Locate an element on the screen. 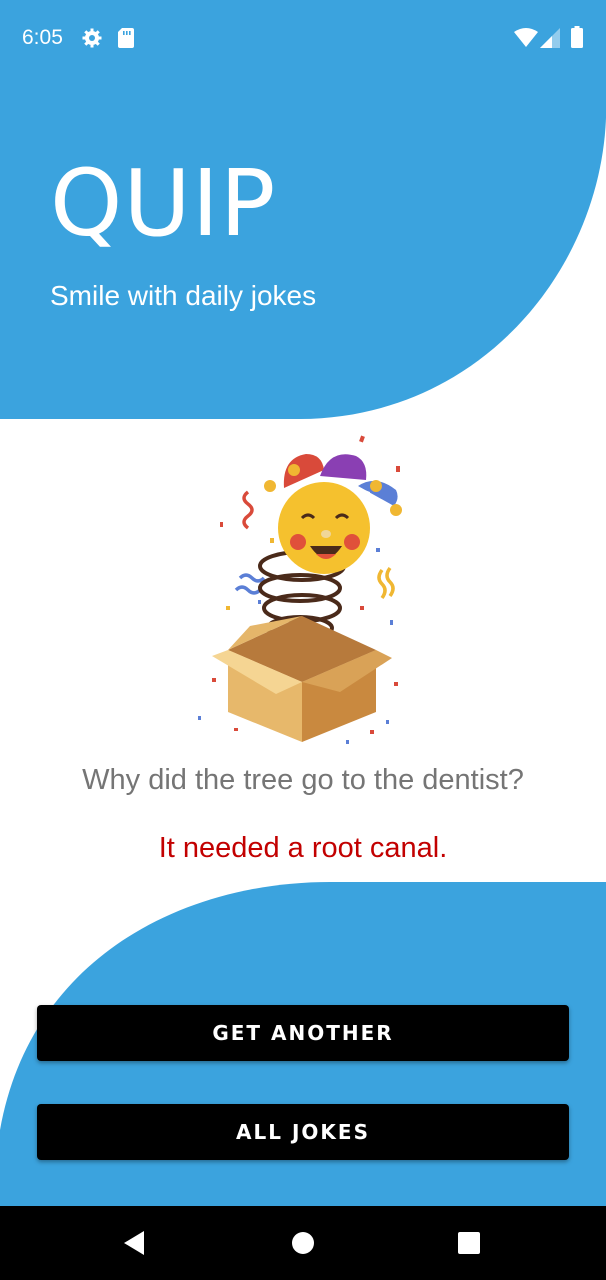 This screenshot has height=1280, width=606. recents-button is located at coordinates (469, 1243).